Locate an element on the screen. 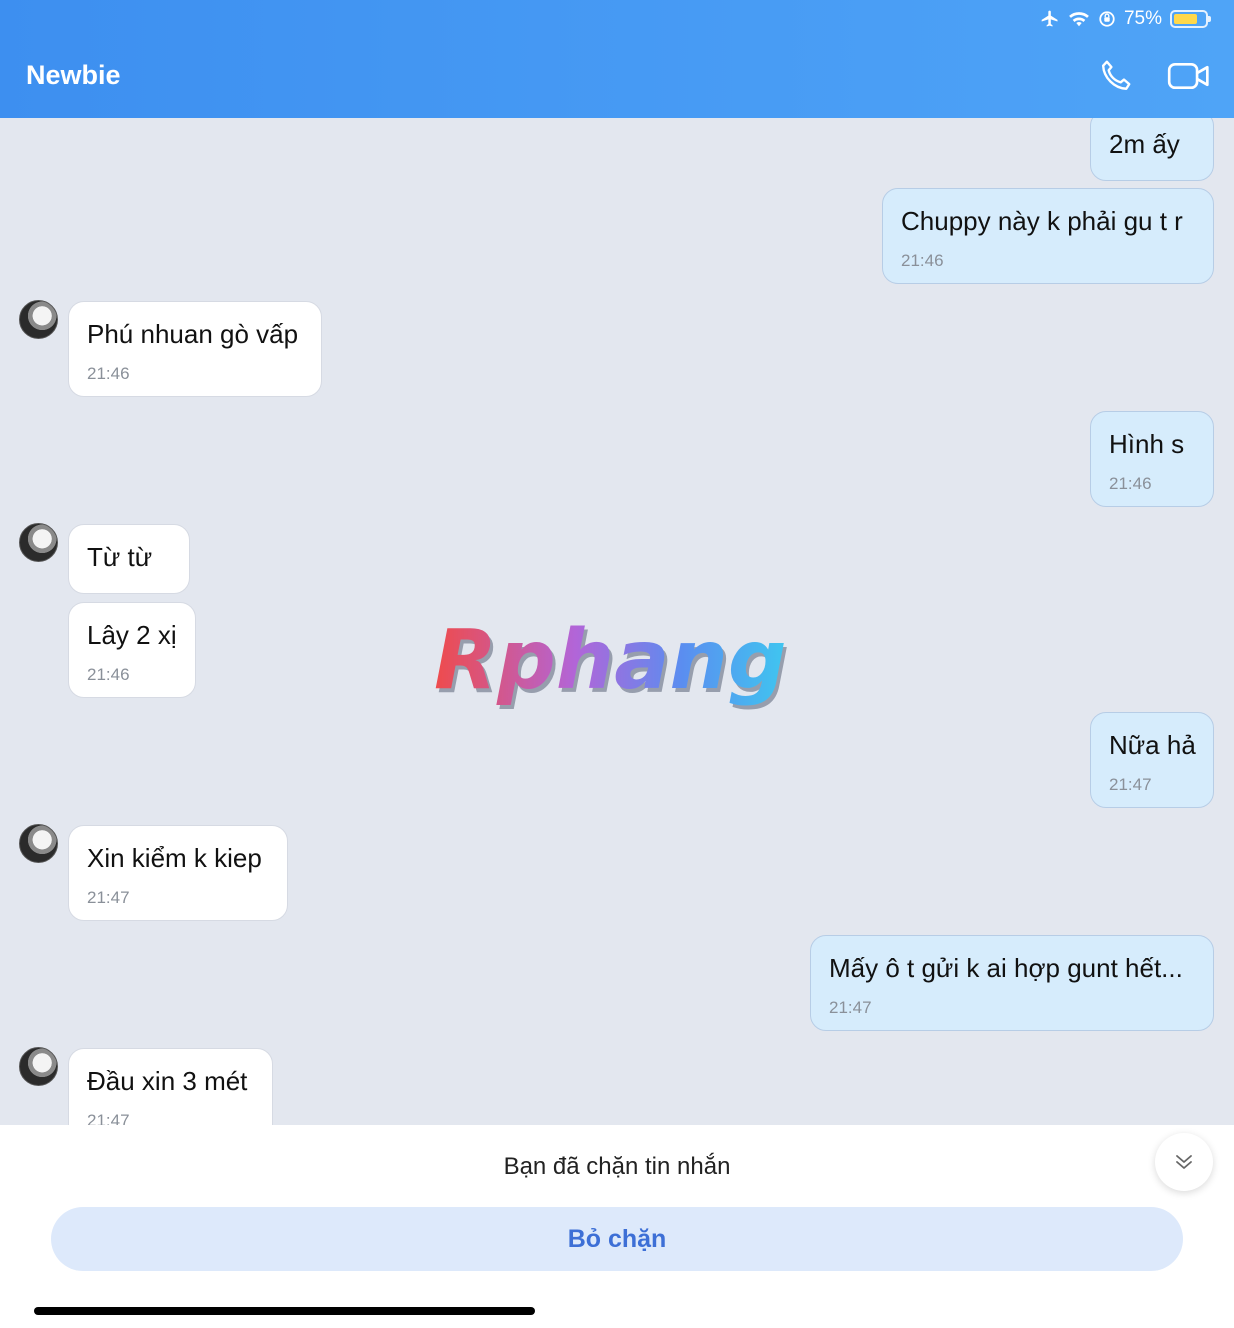 The width and height of the screenshot is (1234, 1328). contact-name: Newbie is located at coordinates (73, 75).